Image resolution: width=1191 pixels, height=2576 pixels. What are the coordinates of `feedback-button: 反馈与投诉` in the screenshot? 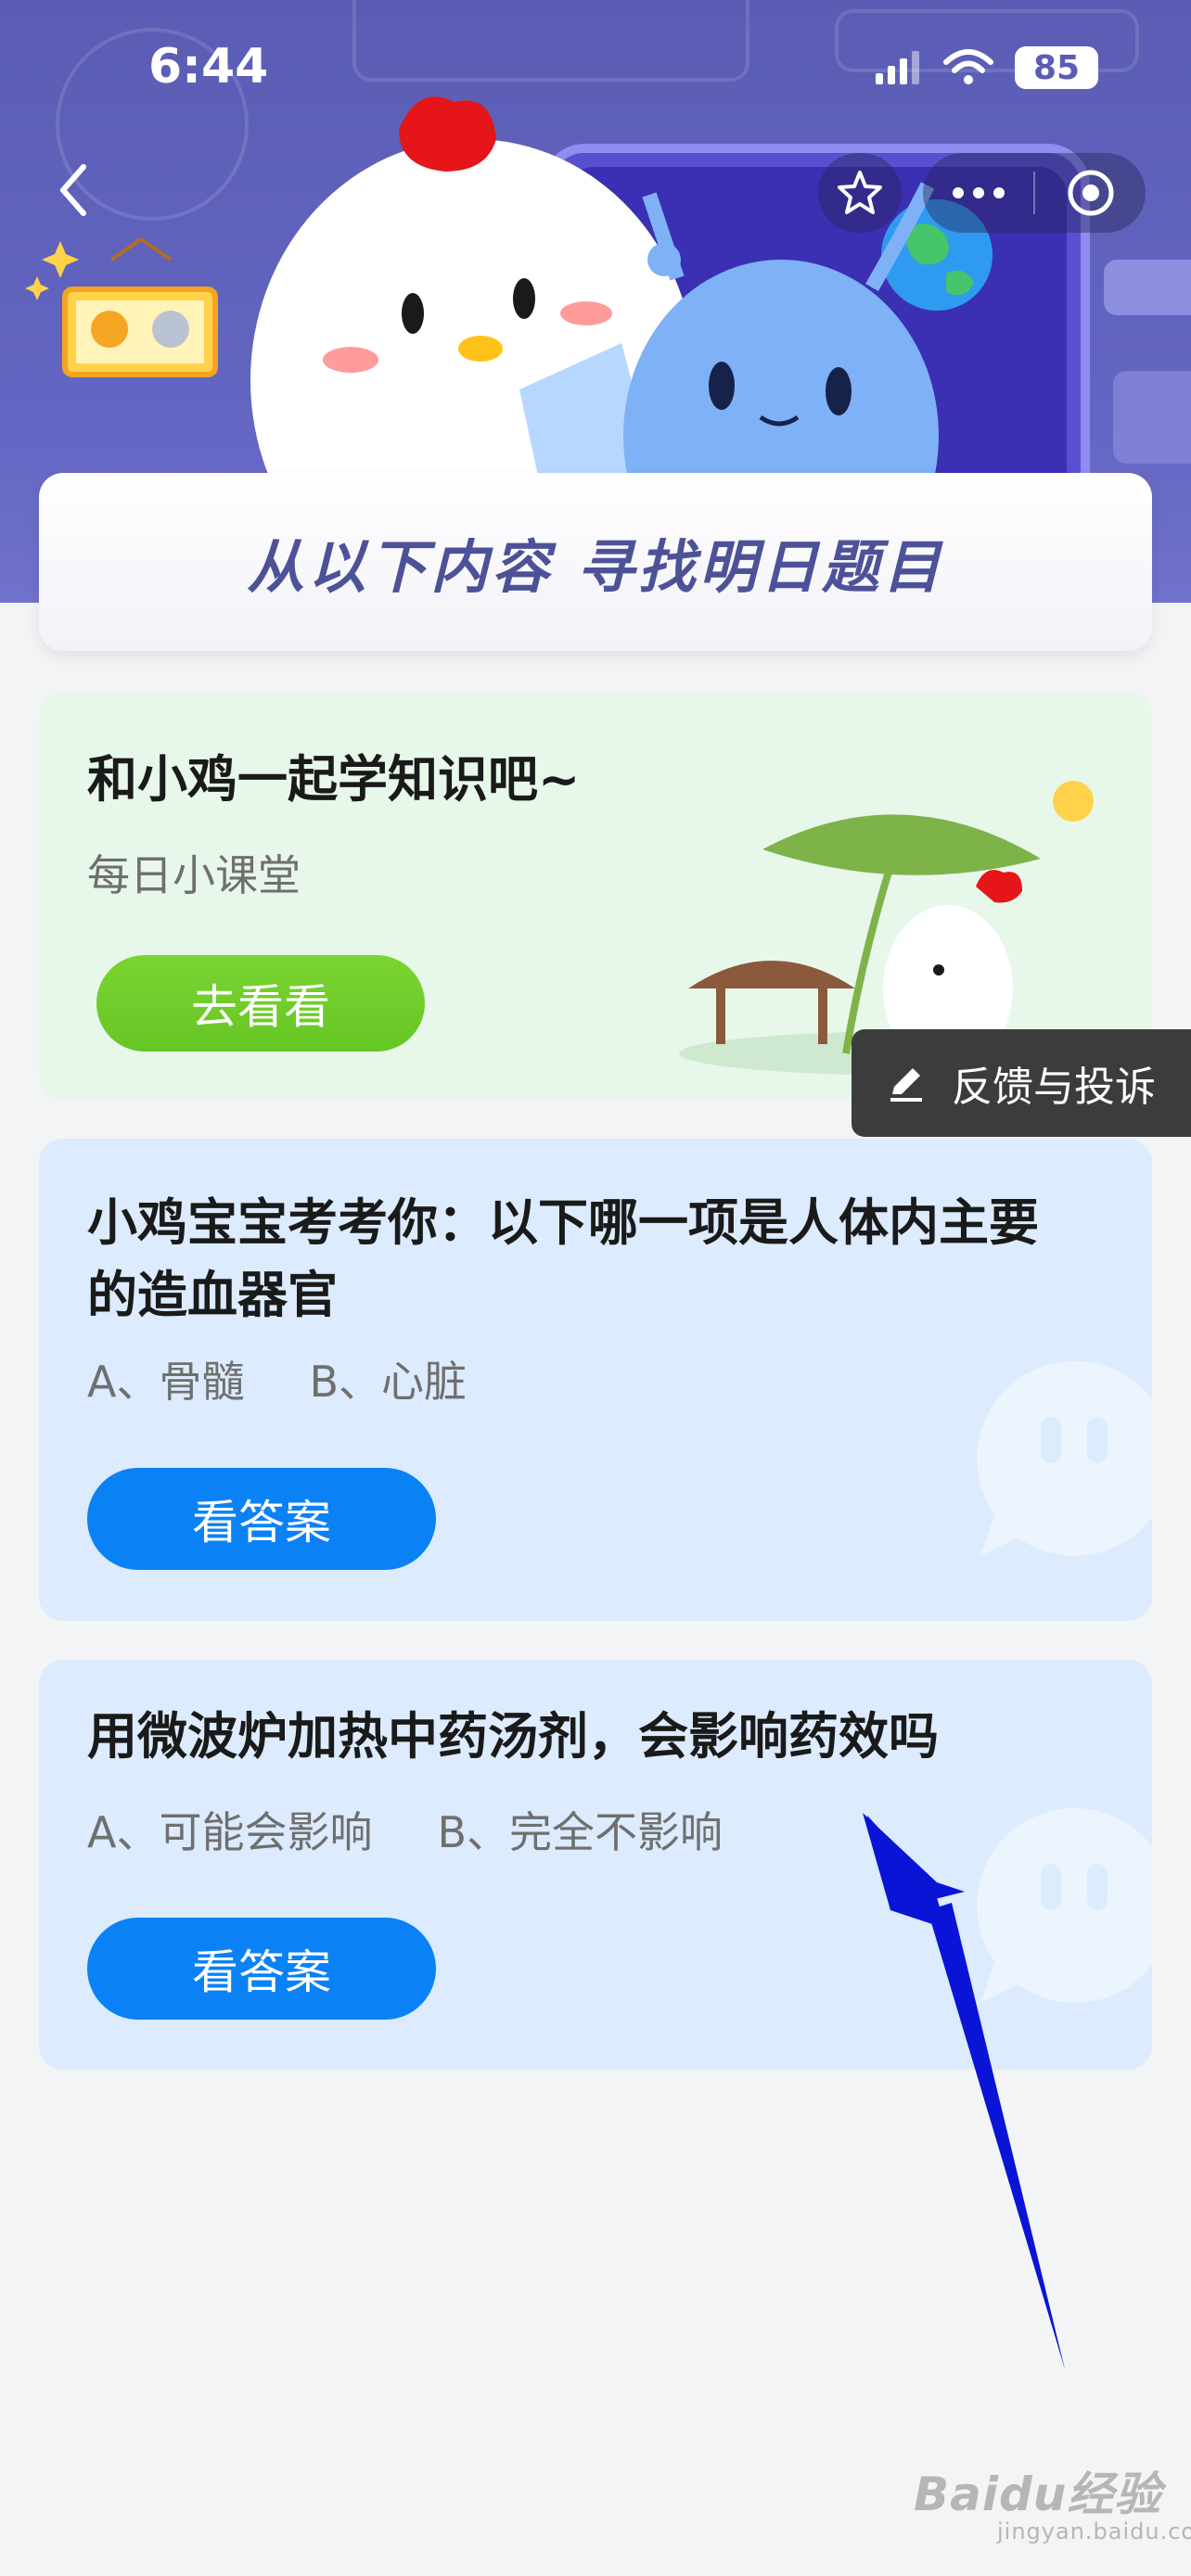 It's located at (1022, 1083).